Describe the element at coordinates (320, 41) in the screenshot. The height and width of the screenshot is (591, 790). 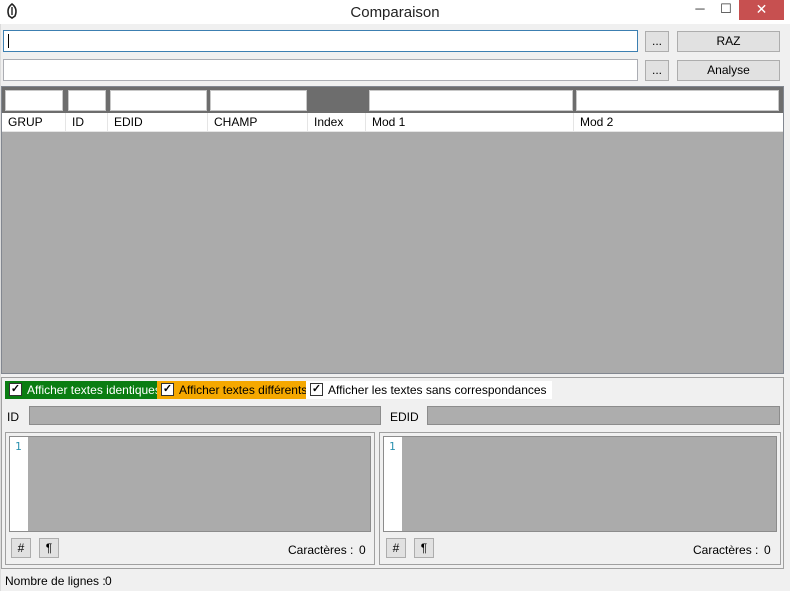
I see `file1-input` at that location.